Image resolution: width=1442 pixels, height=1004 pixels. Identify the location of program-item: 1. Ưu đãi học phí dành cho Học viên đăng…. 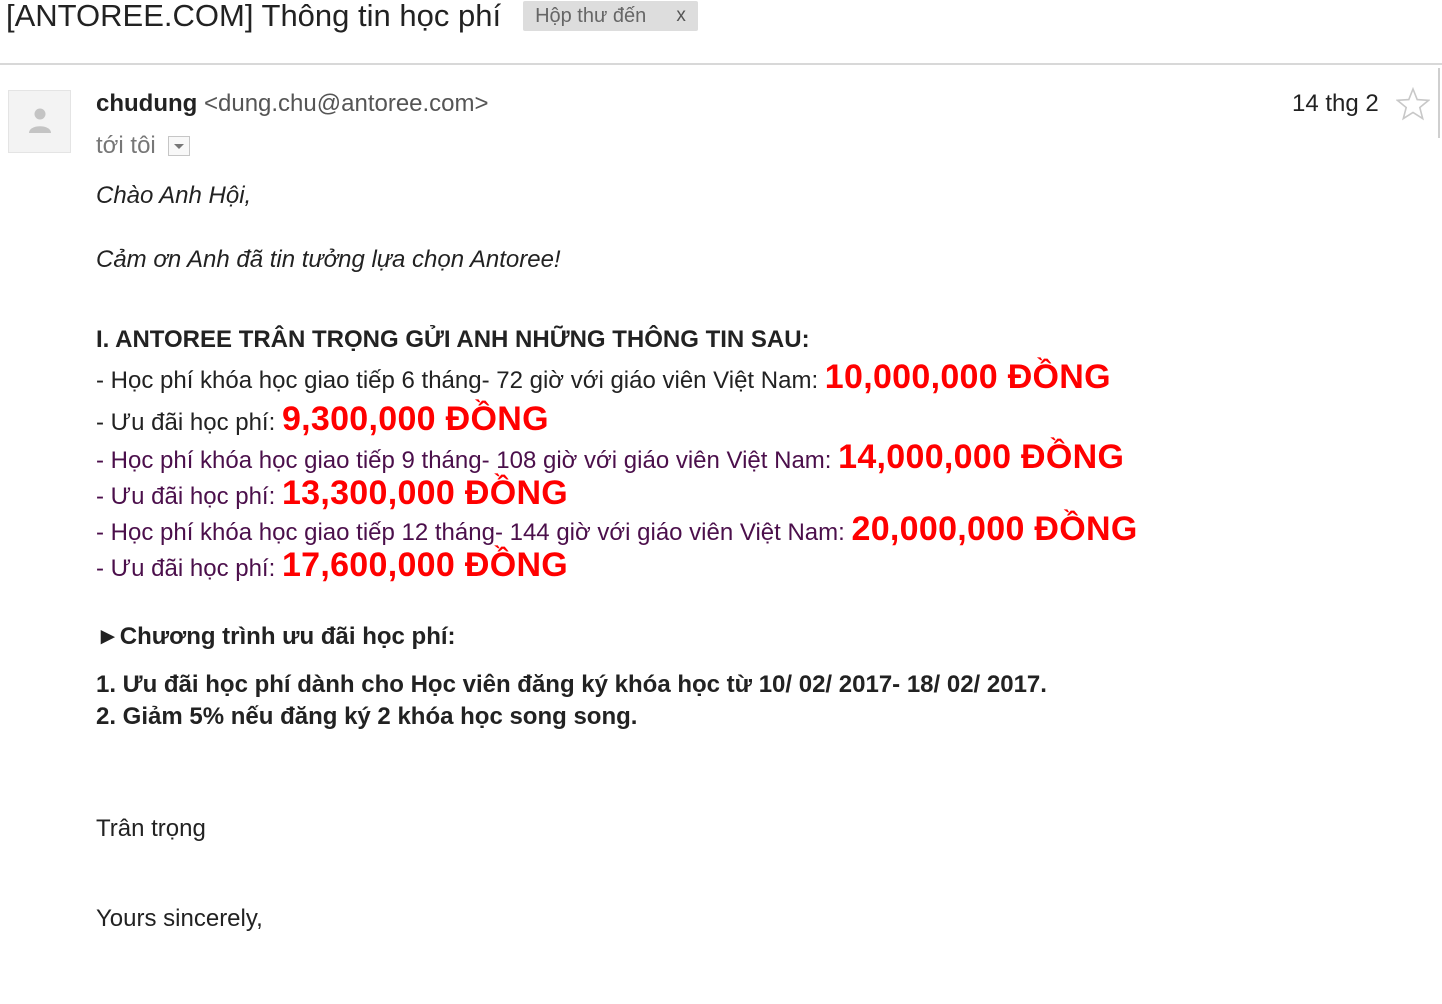
(571, 684).